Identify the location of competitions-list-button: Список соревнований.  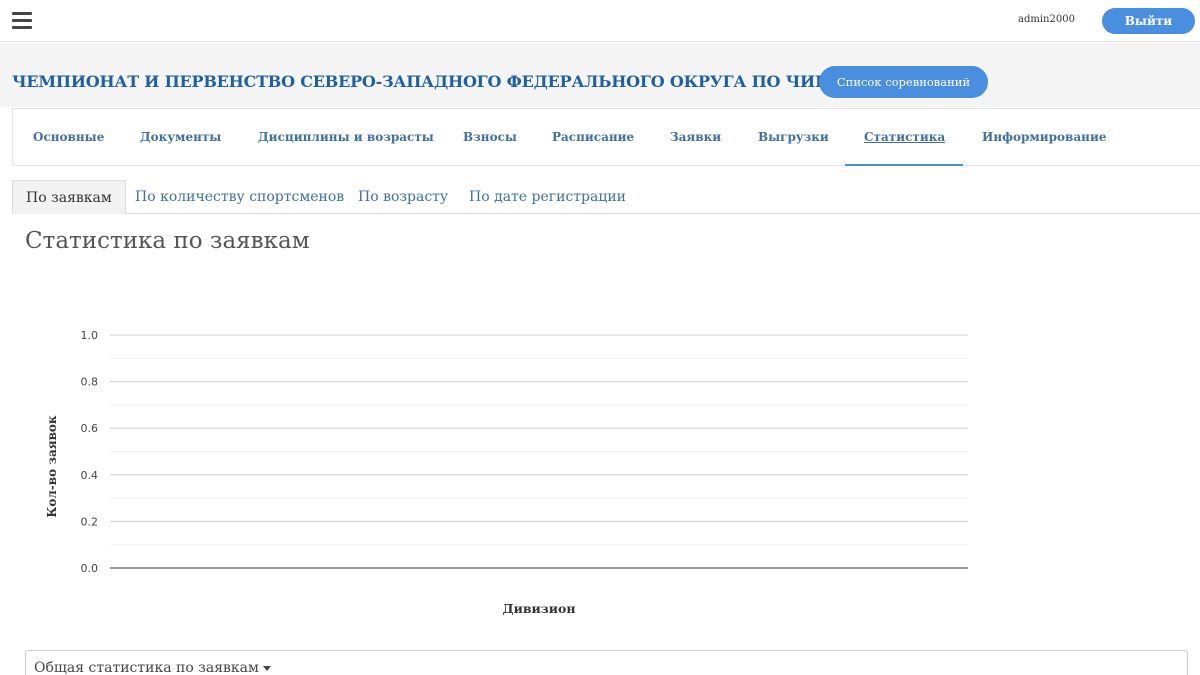
(903, 82).